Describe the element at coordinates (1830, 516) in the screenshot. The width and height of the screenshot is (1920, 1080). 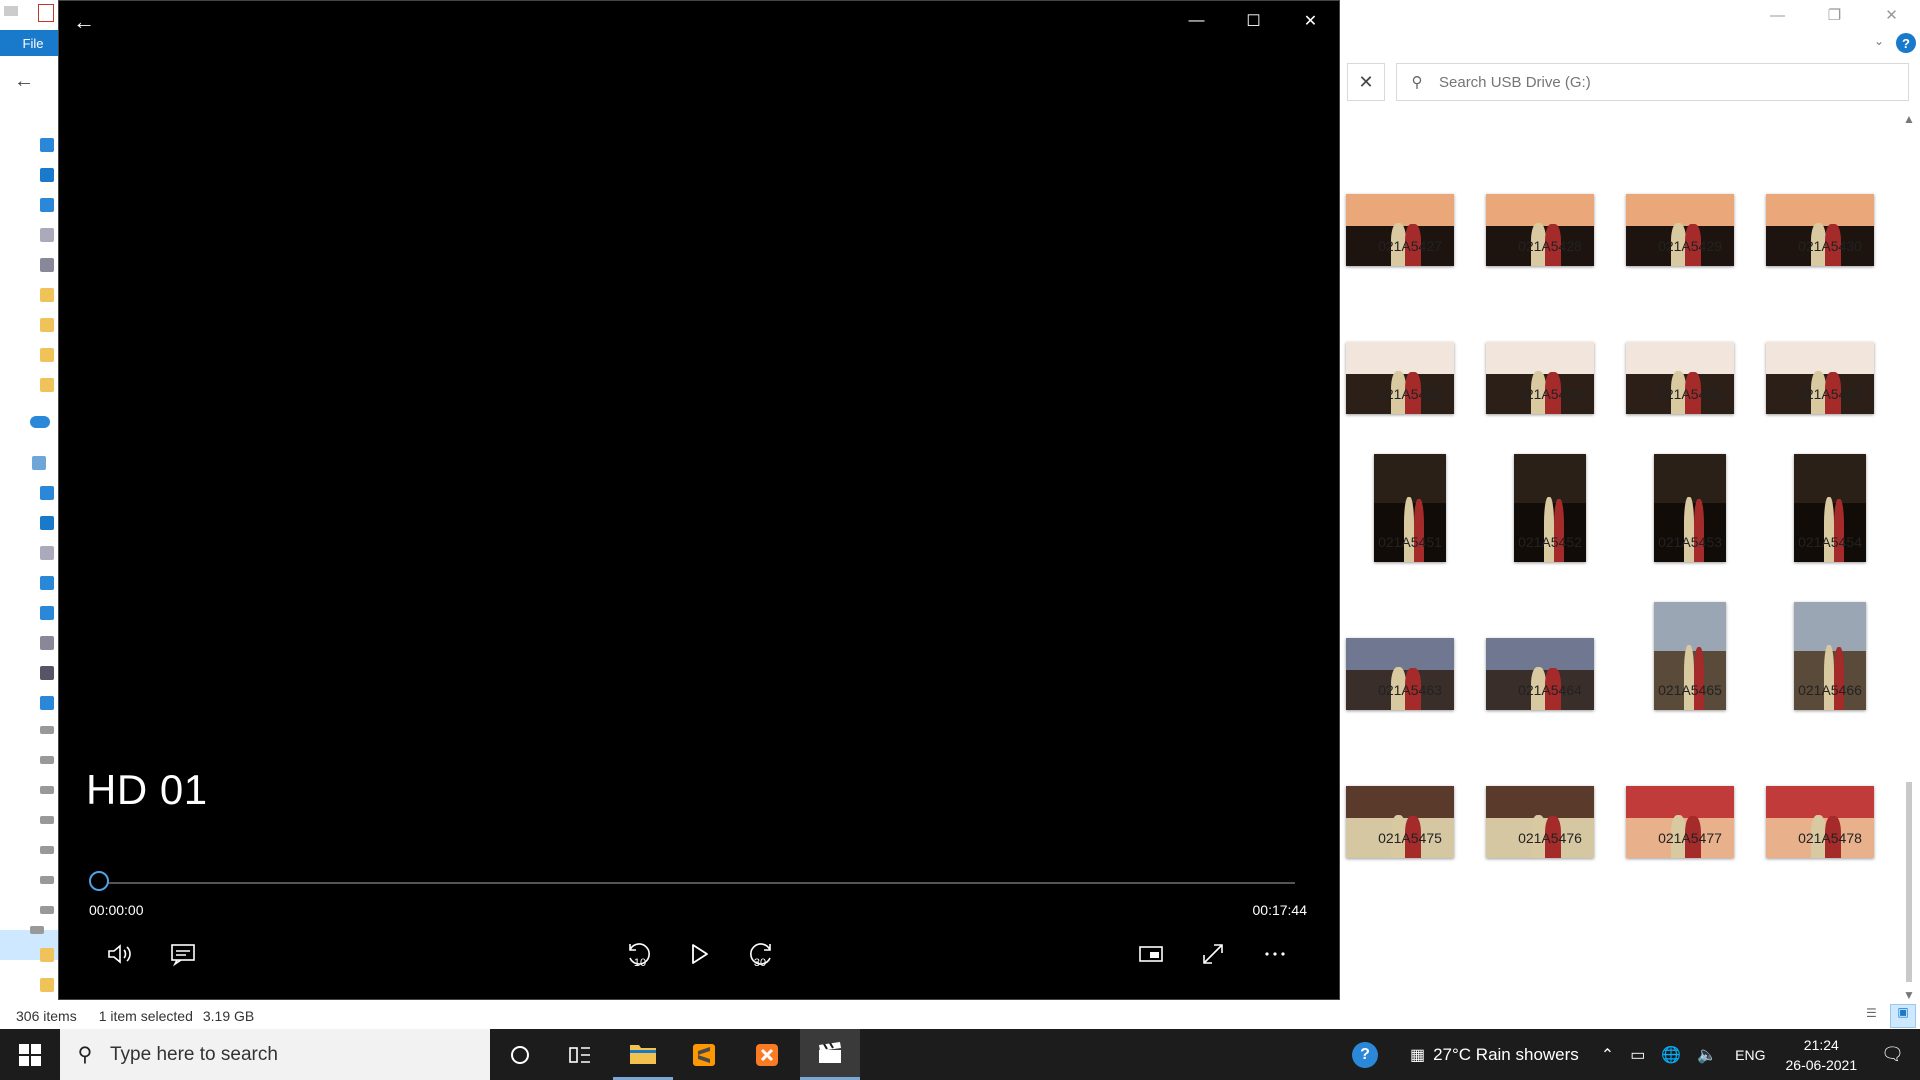
I see `file-tile: 021A5454` at that location.